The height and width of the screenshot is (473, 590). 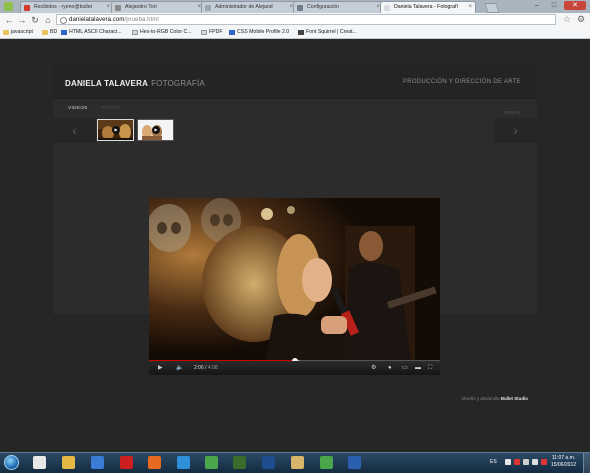 I want to click on video-thumbnail-1: ▶, so click(x=115, y=130).